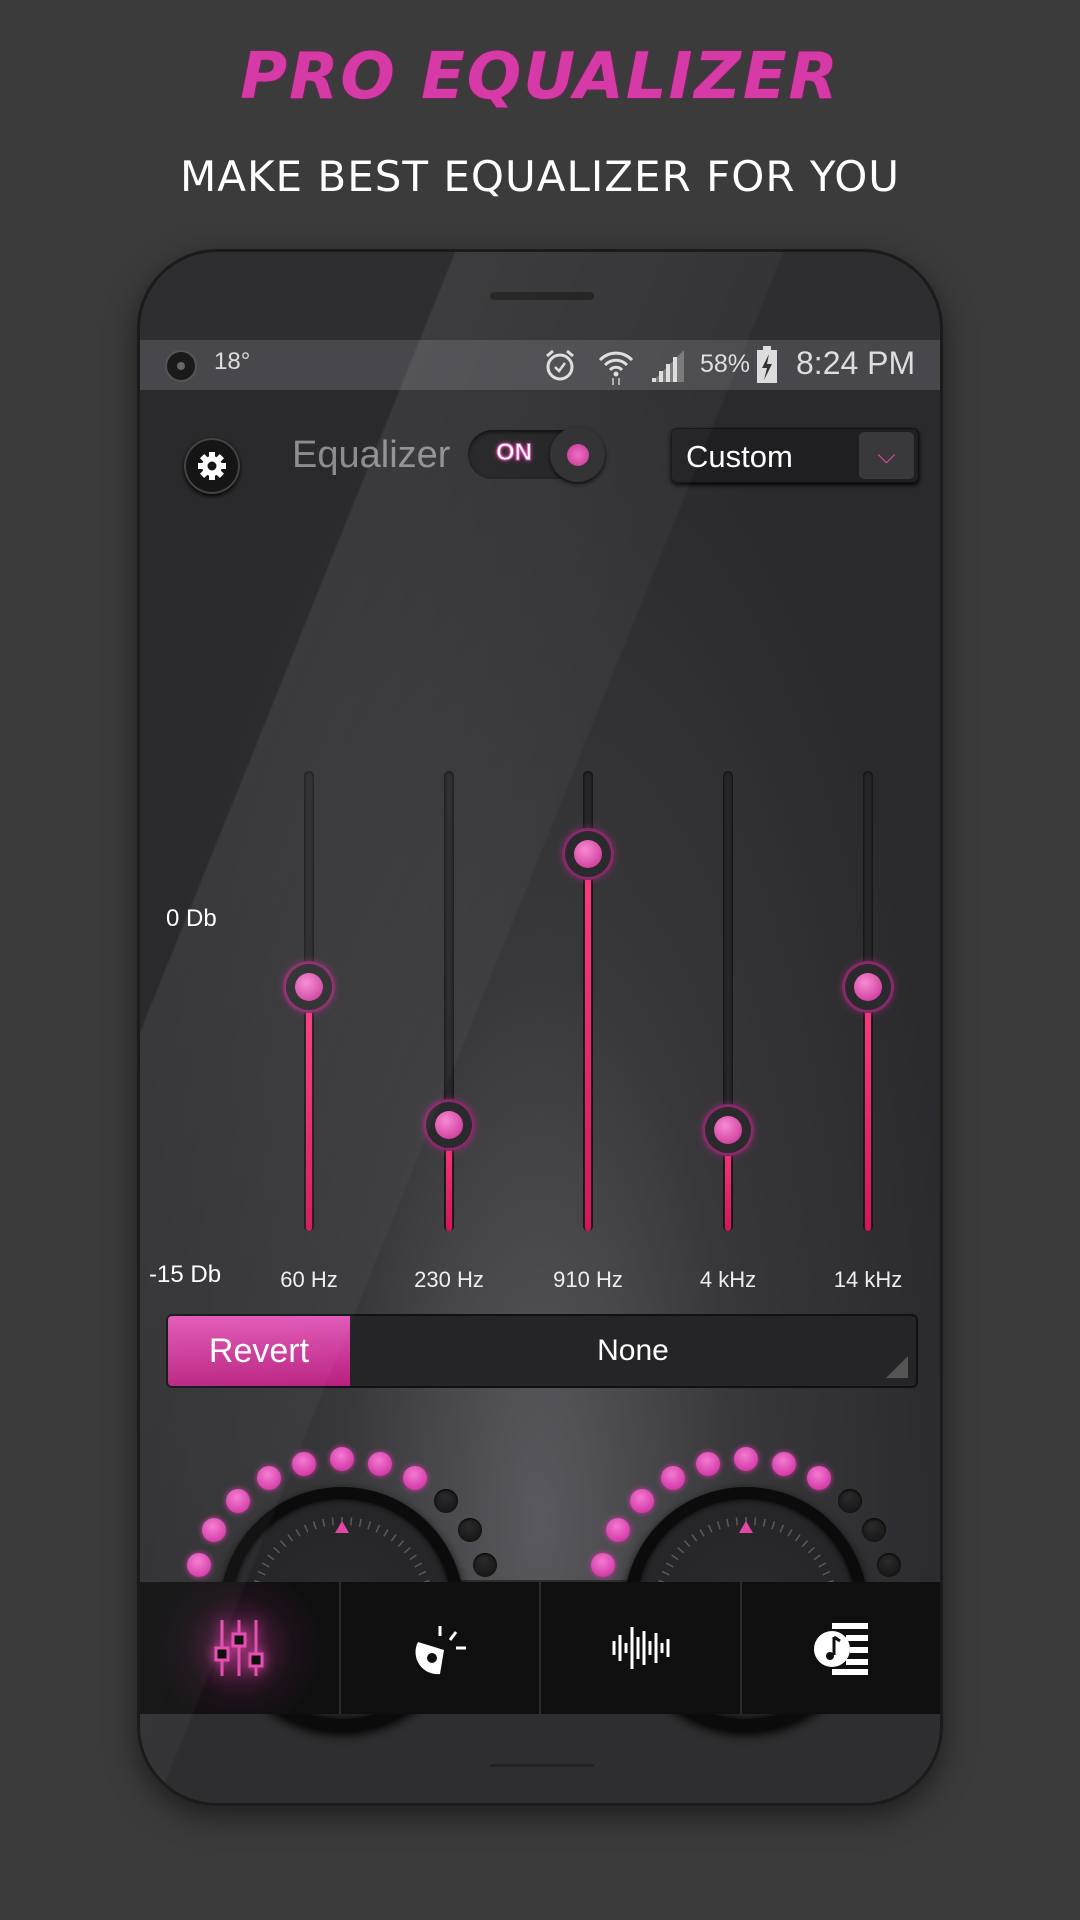 Image resolution: width=1080 pixels, height=1920 pixels. Describe the element at coordinates (191, 918) in the screenshot. I see `db-max-label: 0 Db` at that location.